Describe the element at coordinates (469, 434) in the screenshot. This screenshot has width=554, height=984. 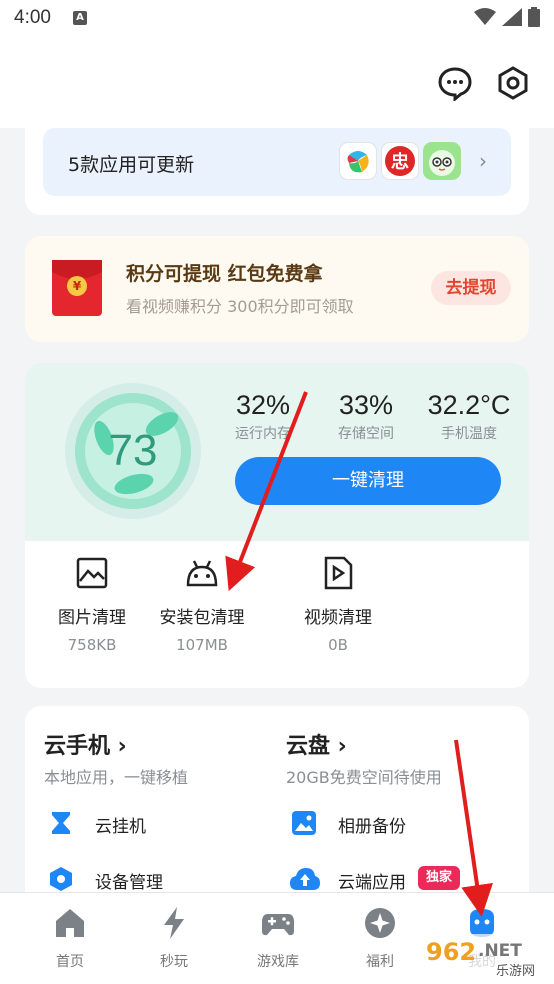
I see `stat-label: 手机温度` at that location.